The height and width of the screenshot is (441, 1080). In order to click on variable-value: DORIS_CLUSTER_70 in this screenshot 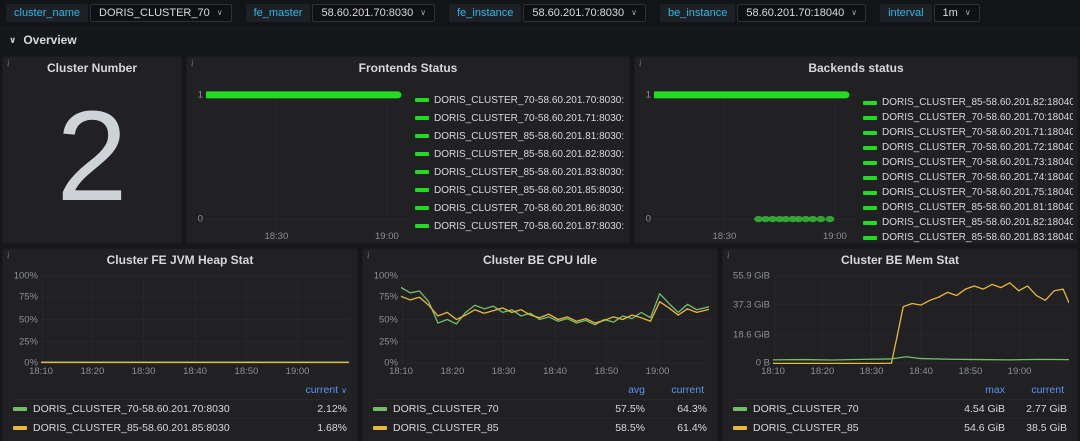, I will do `click(154, 13)`.